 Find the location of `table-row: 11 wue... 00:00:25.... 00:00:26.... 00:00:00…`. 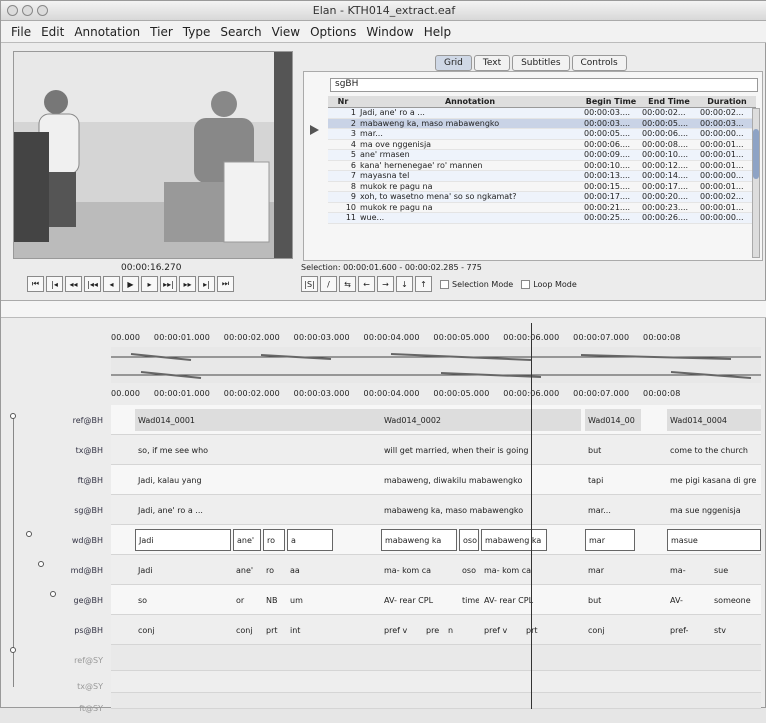

table-row: 11 wue... 00:00:25.... 00:00:26.... 00:00:00… is located at coordinates (542, 218).